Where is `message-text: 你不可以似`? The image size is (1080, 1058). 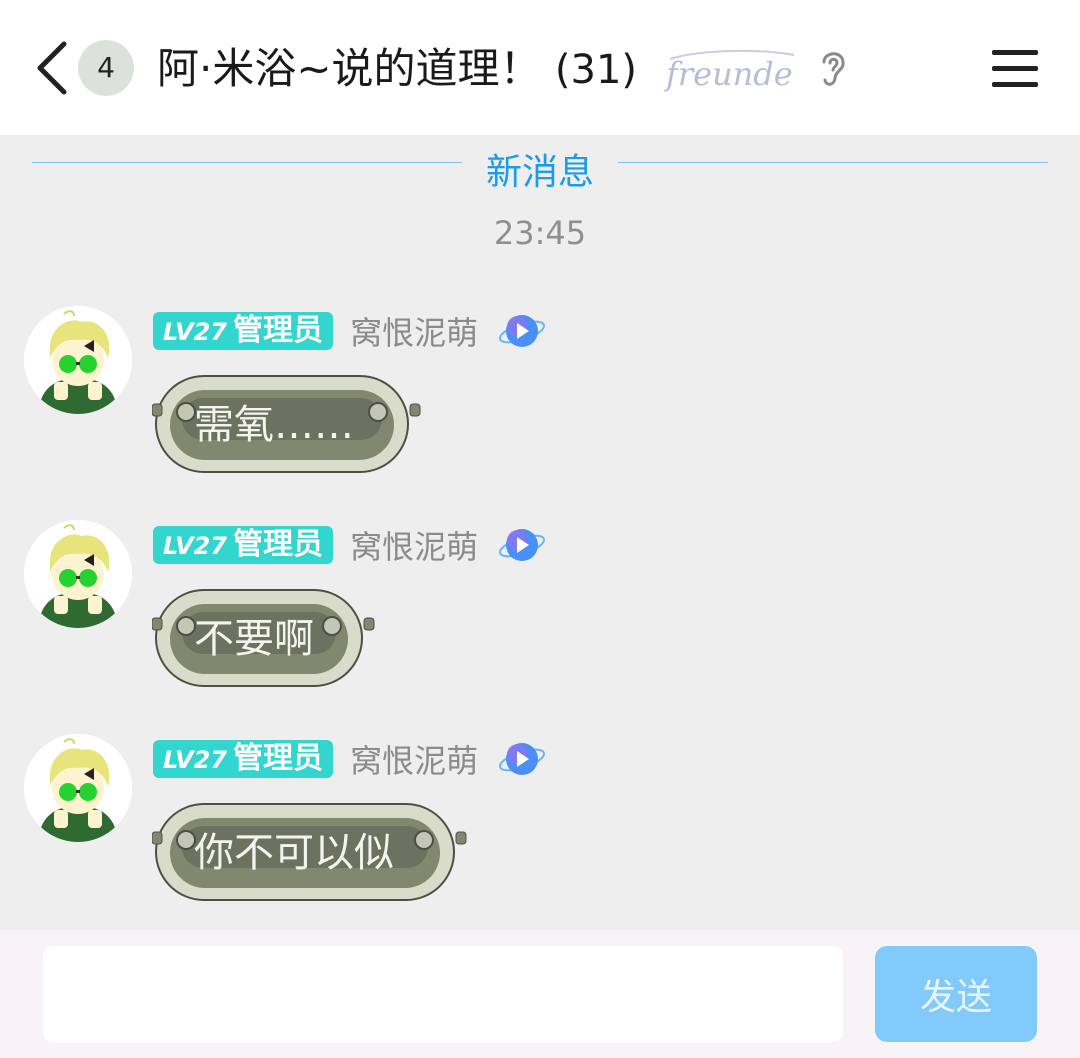
message-text: 你不可以似 is located at coordinates (294, 853).